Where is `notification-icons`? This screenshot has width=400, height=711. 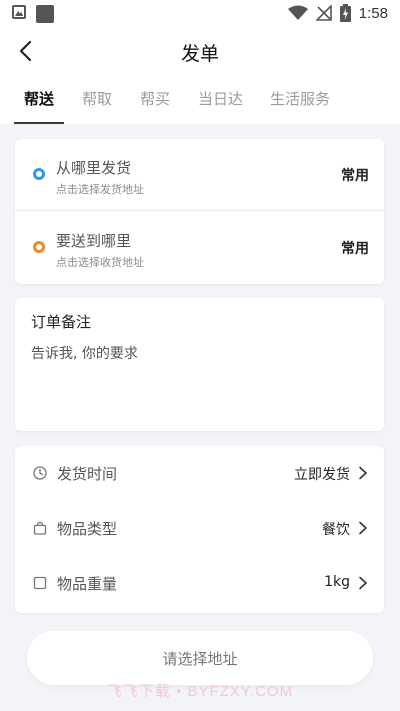 notification-icons is located at coordinates (33, 14).